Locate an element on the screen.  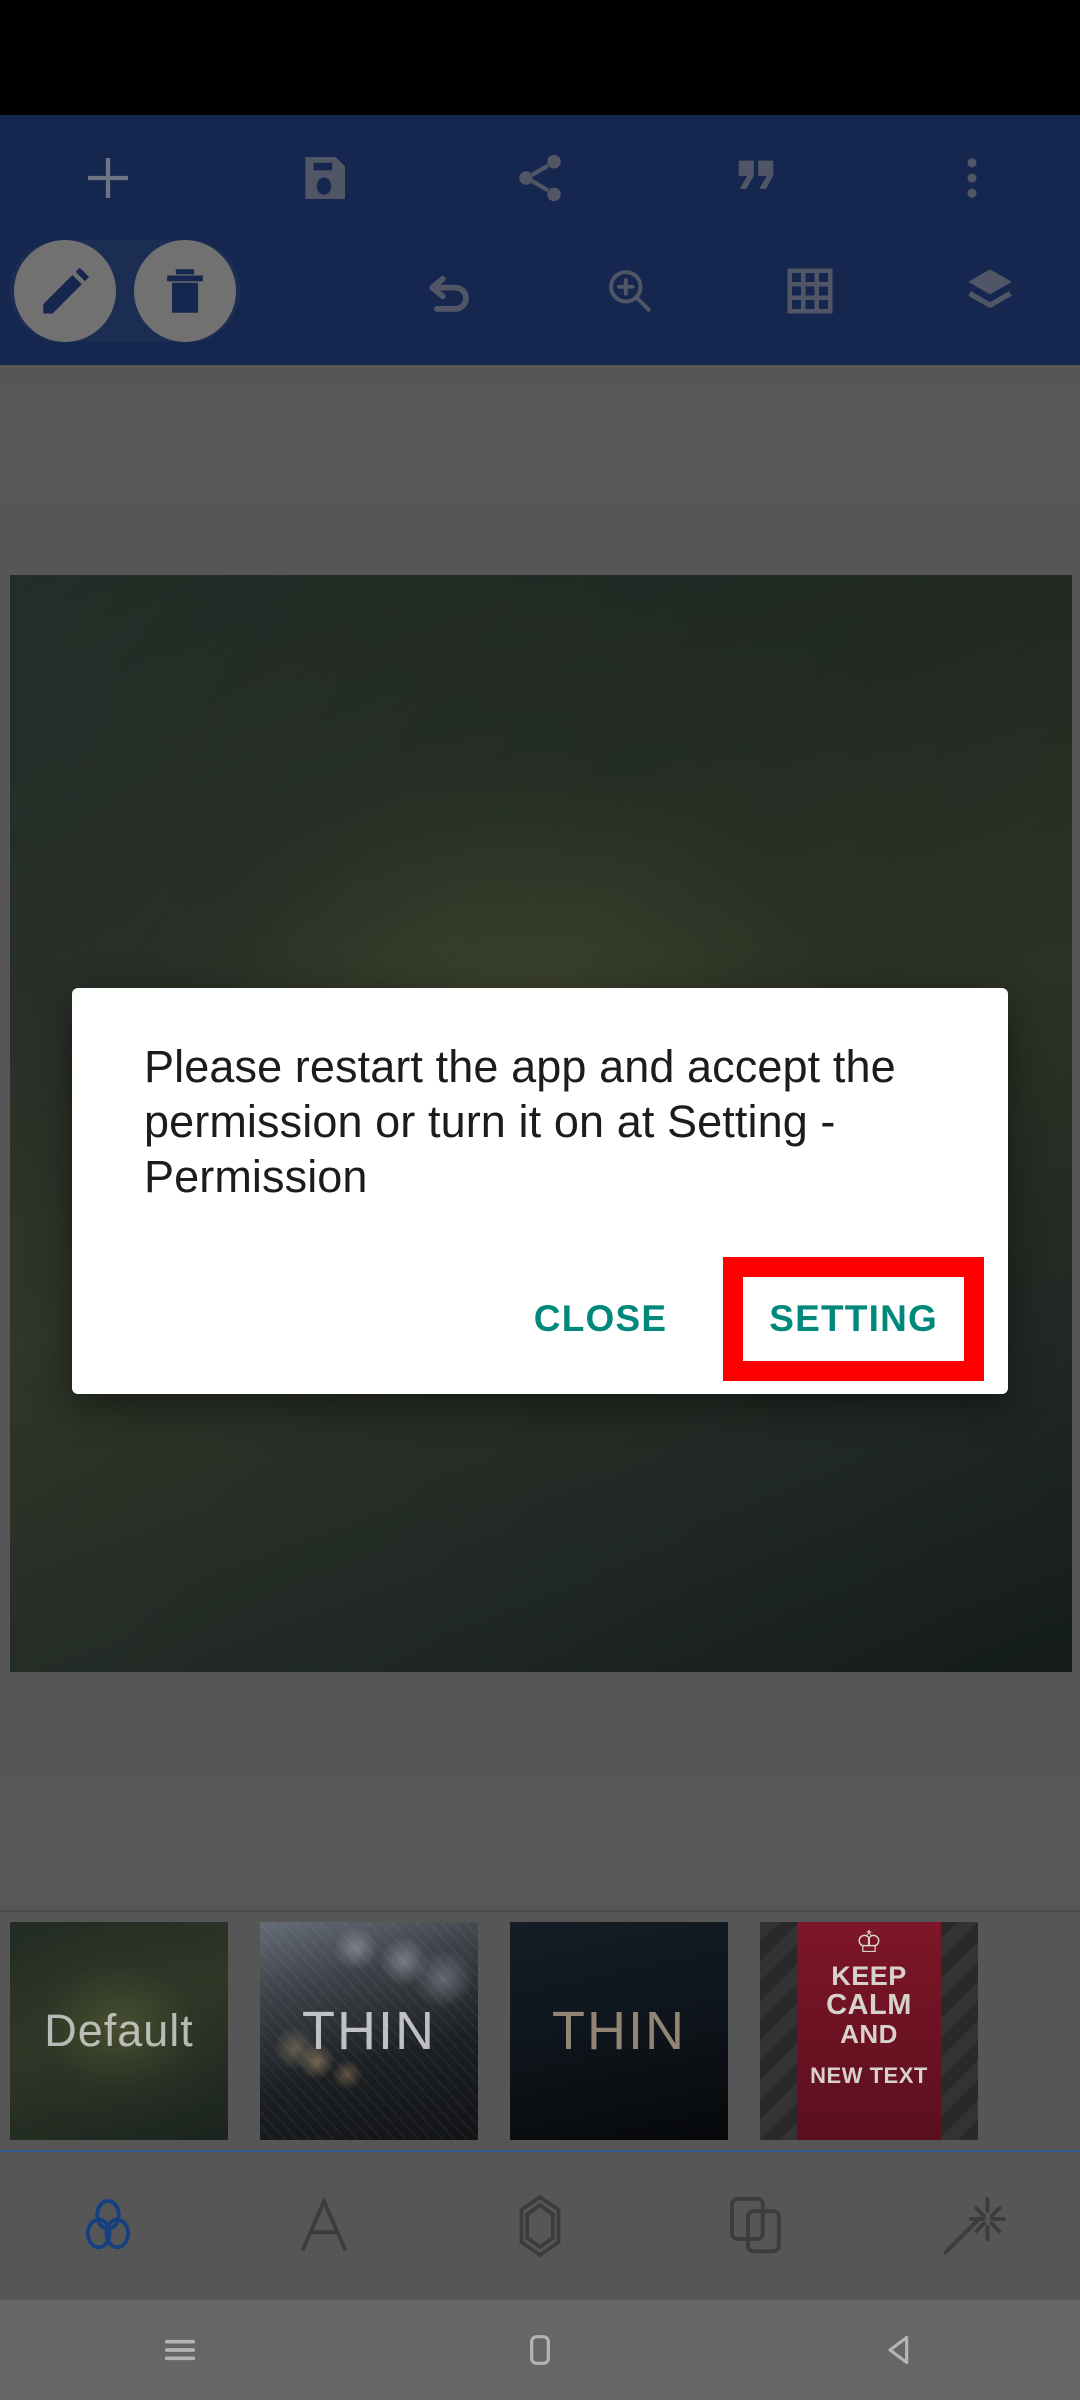
zoom-in-icon is located at coordinates (630, 291).